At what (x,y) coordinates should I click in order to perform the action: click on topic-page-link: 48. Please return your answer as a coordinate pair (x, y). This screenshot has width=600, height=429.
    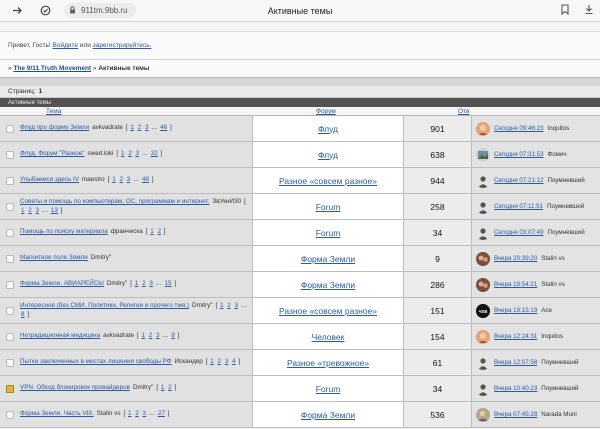
    Looking at the image, I should click on (145, 179).